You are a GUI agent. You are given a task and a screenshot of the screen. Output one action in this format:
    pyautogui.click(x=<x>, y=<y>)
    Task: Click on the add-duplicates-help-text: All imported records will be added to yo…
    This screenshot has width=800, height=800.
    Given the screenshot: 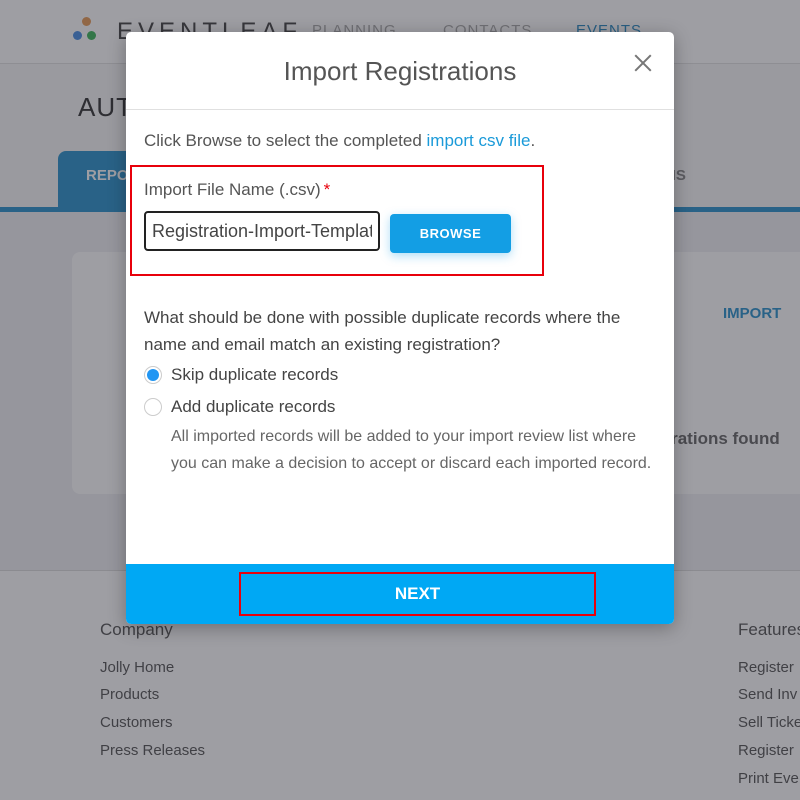 What is the action you would take?
    pyautogui.click(x=411, y=450)
    